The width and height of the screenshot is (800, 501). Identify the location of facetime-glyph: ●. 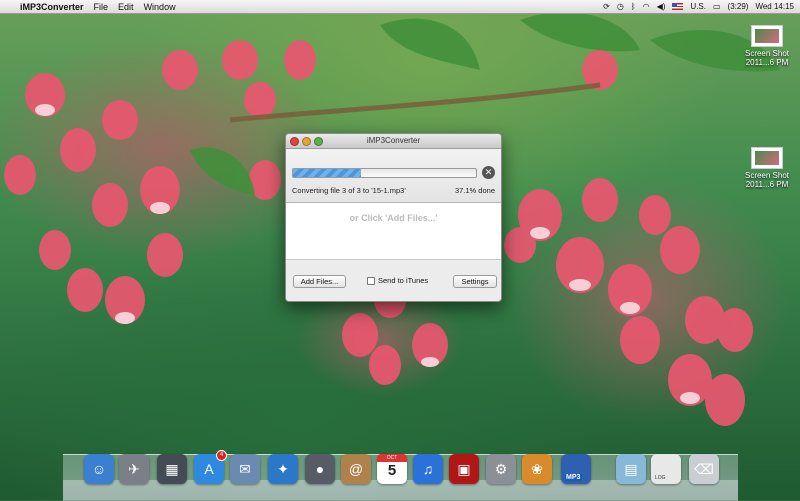
(320, 469).